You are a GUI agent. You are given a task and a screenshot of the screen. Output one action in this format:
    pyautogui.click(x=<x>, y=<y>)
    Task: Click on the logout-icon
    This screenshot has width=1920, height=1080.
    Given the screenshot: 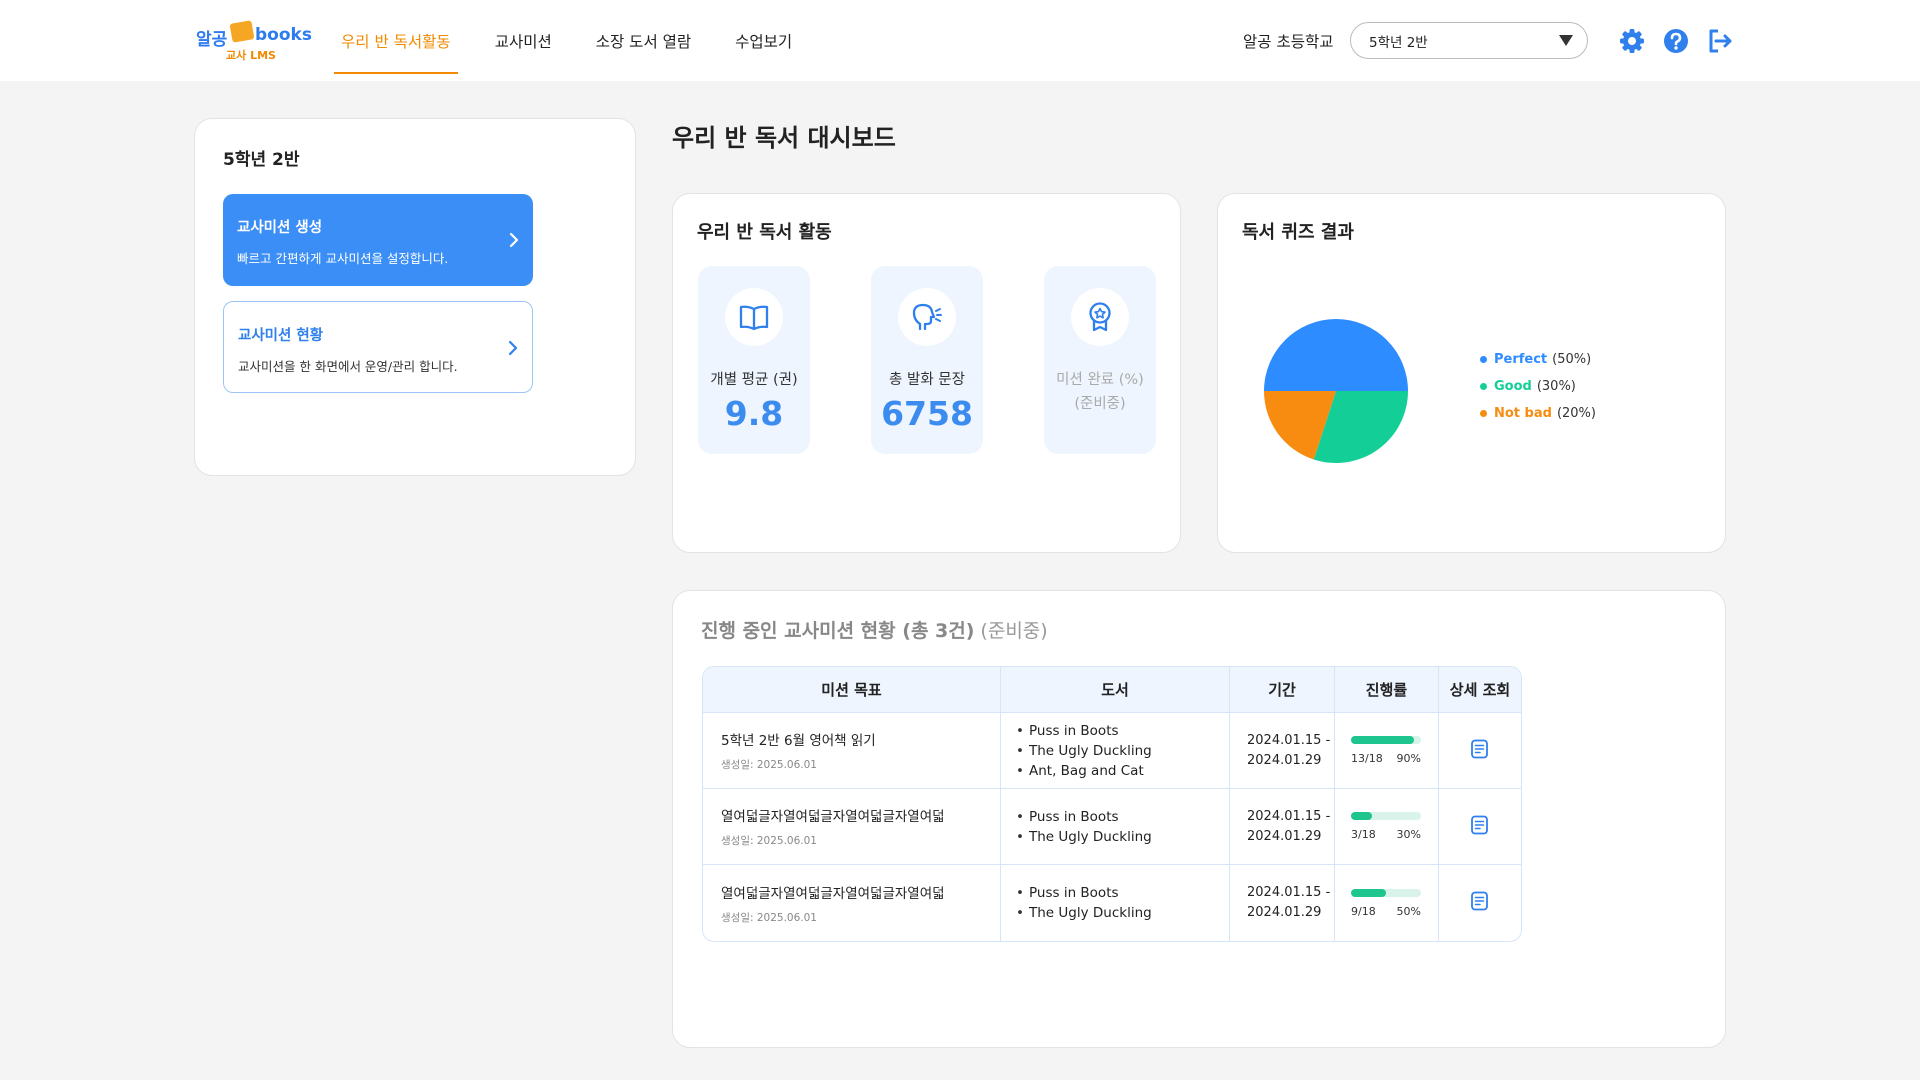 What is the action you would take?
    pyautogui.click(x=1720, y=41)
    